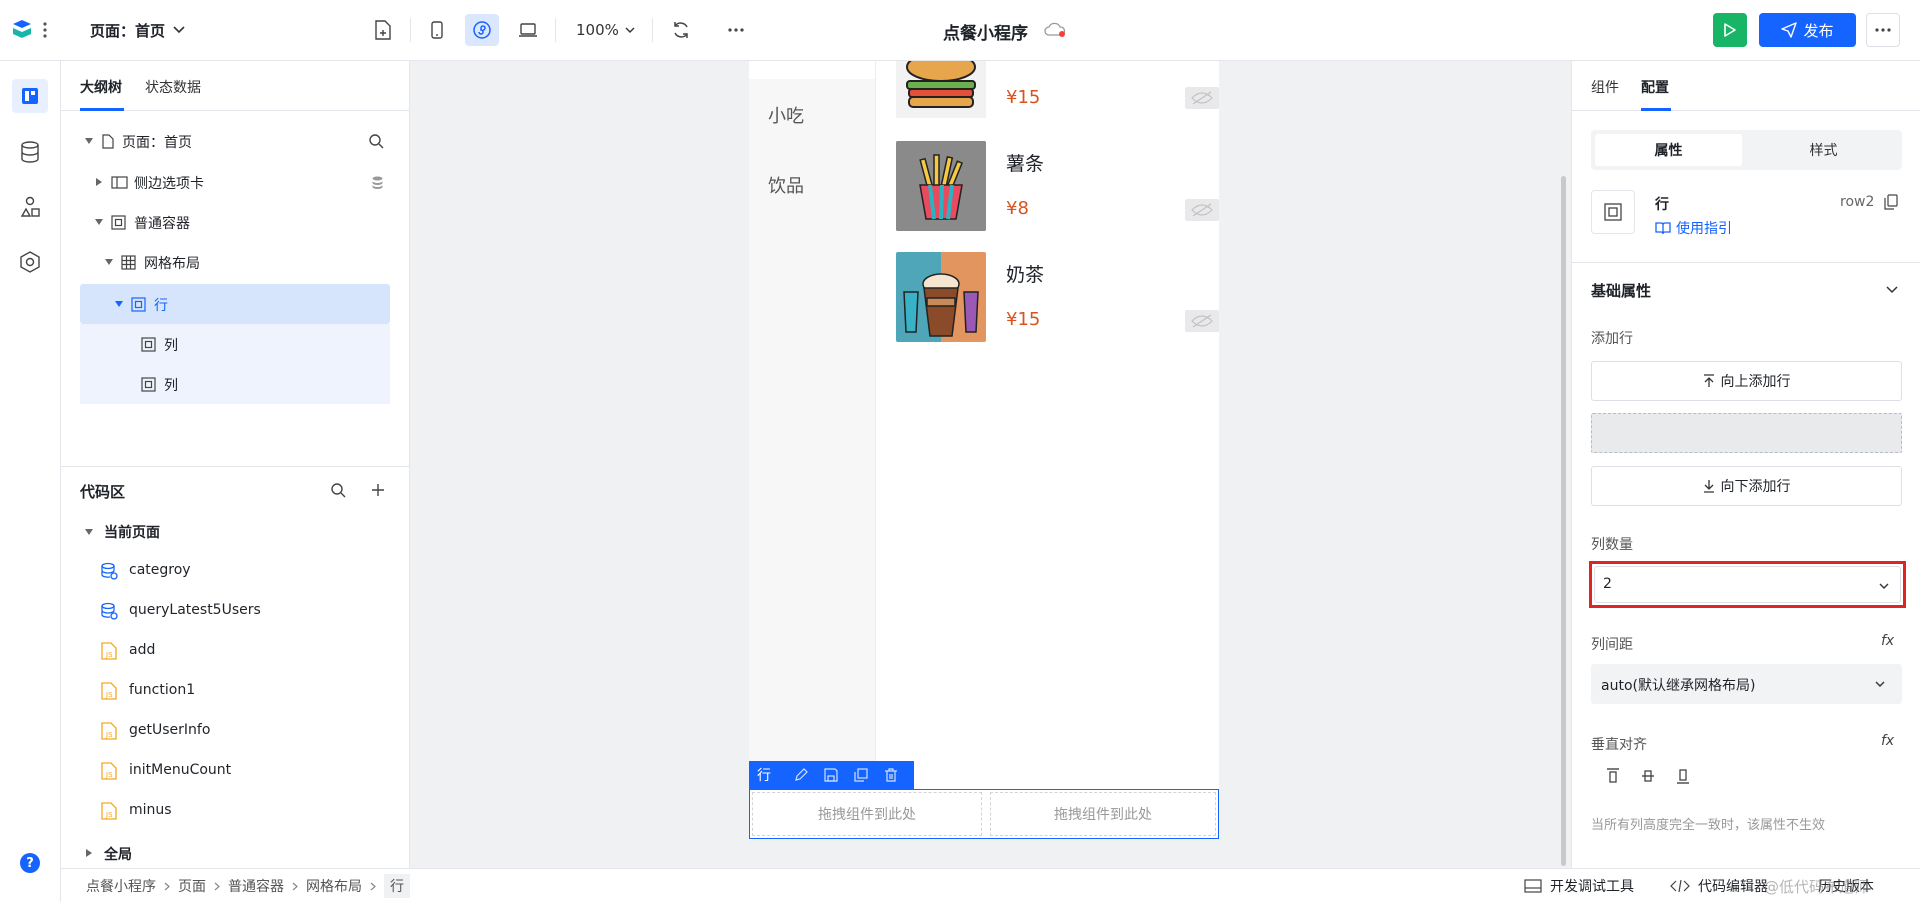 This screenshot has height=902, width=1920. What do you see at coordinates (985, 34) in the screenshot?
I see `app-title: 点餐小程序` at bounding box center [985, 34].